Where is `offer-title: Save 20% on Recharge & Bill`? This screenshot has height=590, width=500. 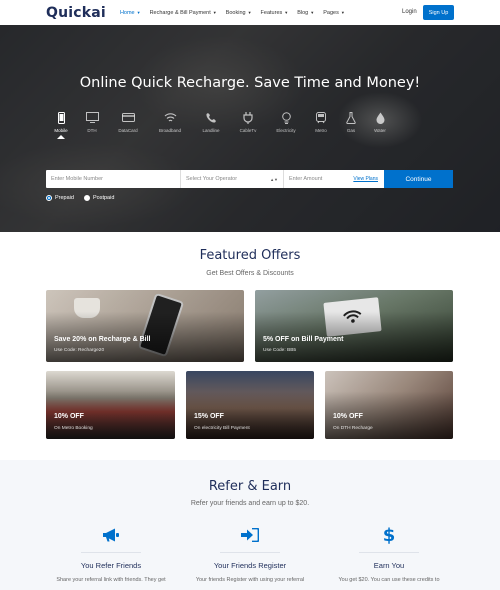
offer-title: Save 20% on Recharge & Bill is located at coordinates (102, 339).